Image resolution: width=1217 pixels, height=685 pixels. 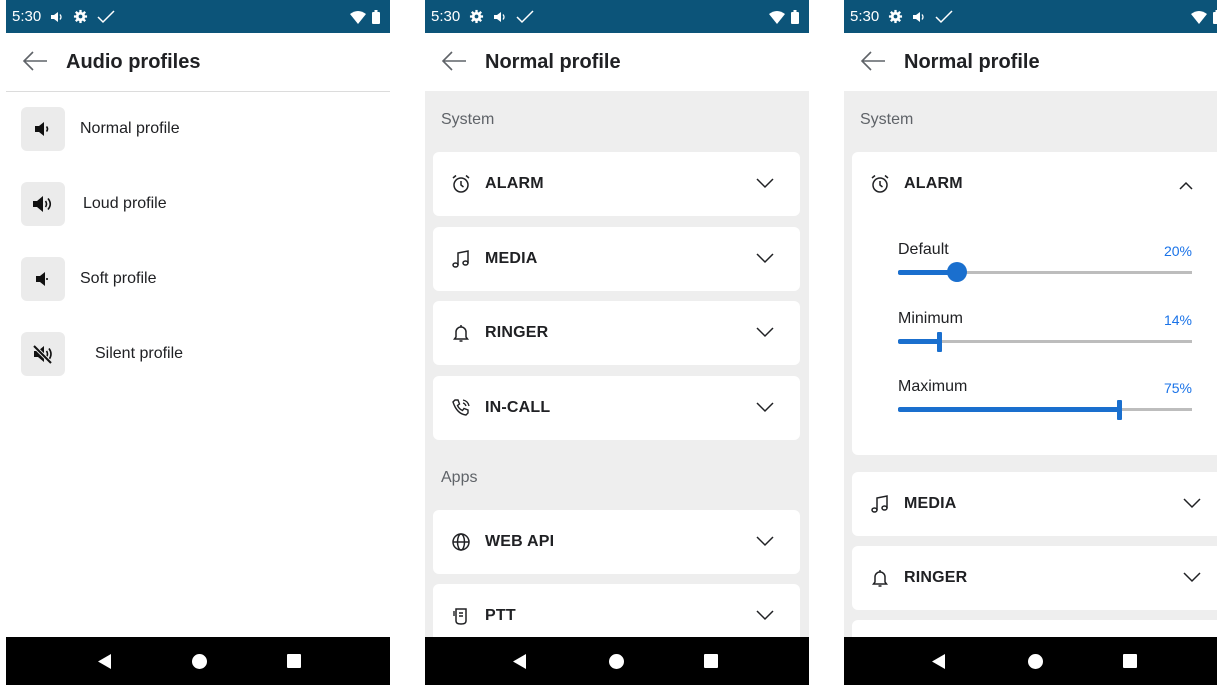 I want to click on chevron-up-icon, so click(x=1186, y=185).